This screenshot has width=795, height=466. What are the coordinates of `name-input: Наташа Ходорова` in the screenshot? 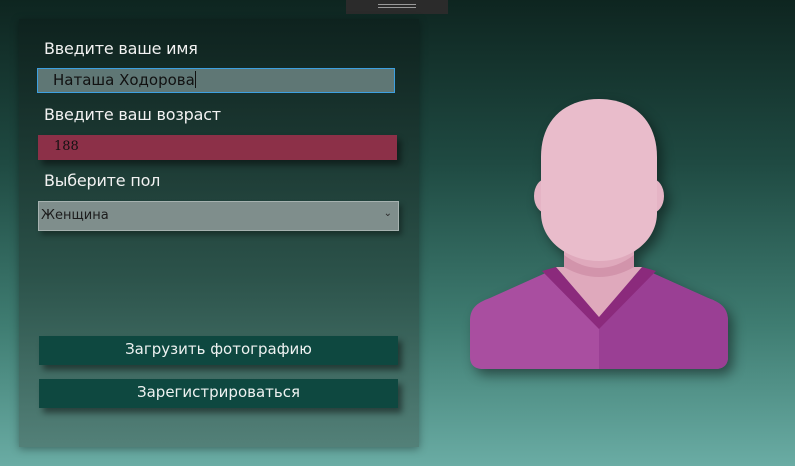 It's located at (216, 80).